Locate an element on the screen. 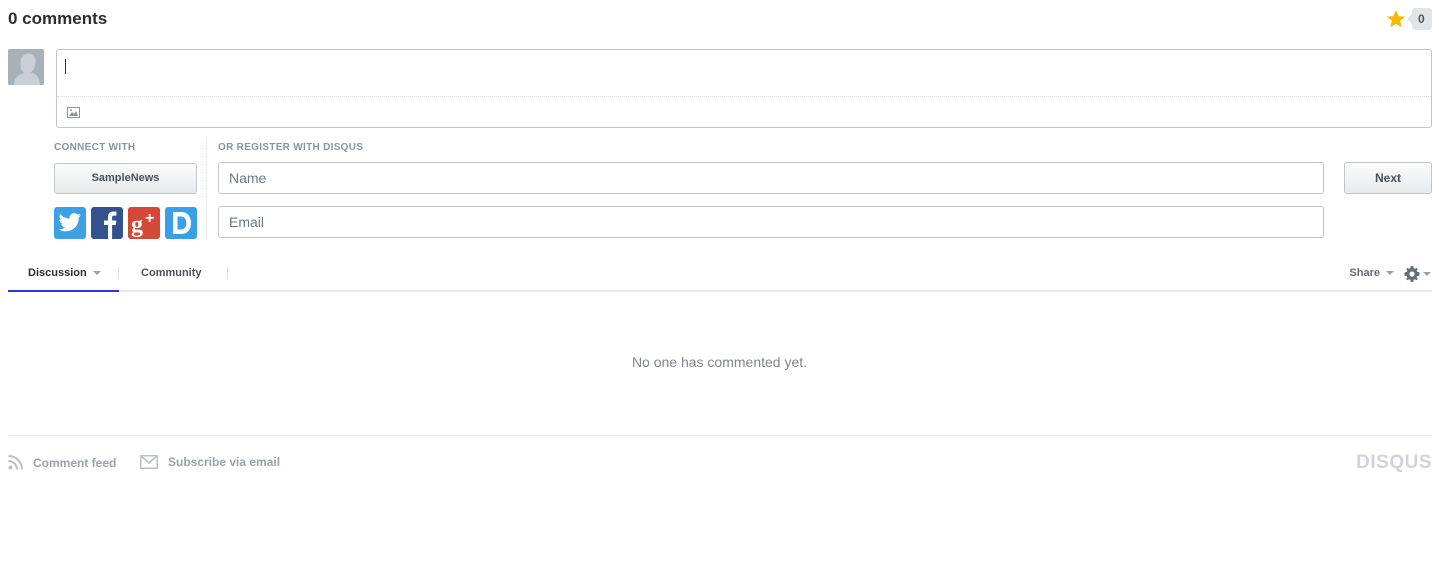 The image size is (1439, 561). disqus-logo: DISQUS is located at coordinates (1394, 463).